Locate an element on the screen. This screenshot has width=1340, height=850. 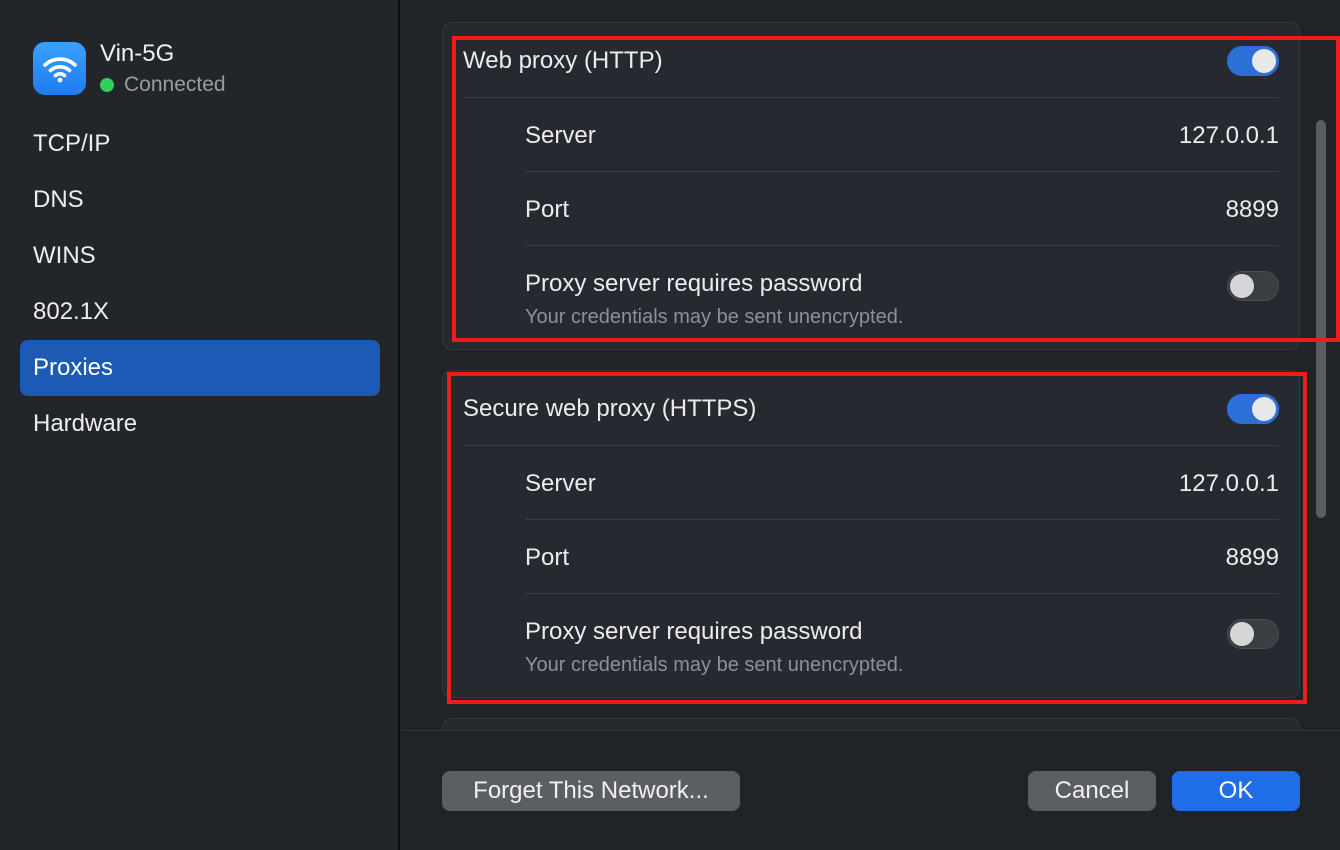
network-header: Vin-5G Connected is located at coordinates (203, 70).